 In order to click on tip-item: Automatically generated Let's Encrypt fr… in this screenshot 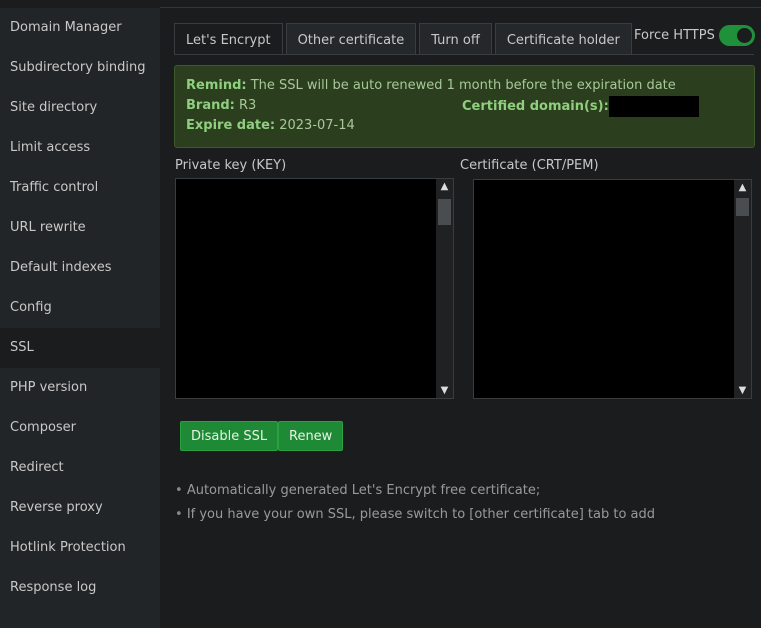, I will do `click(415, 491)`.